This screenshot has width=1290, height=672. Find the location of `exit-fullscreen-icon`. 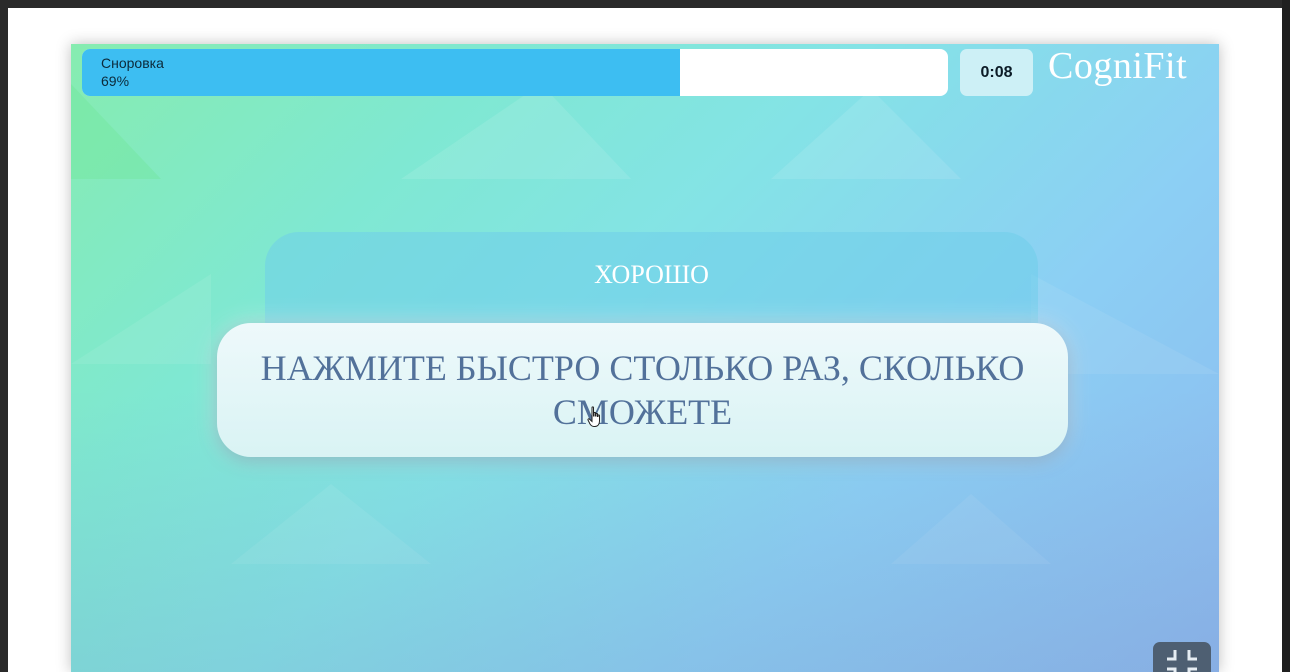

exit-fullscreen-icon is located at coordinates (1182, 661).